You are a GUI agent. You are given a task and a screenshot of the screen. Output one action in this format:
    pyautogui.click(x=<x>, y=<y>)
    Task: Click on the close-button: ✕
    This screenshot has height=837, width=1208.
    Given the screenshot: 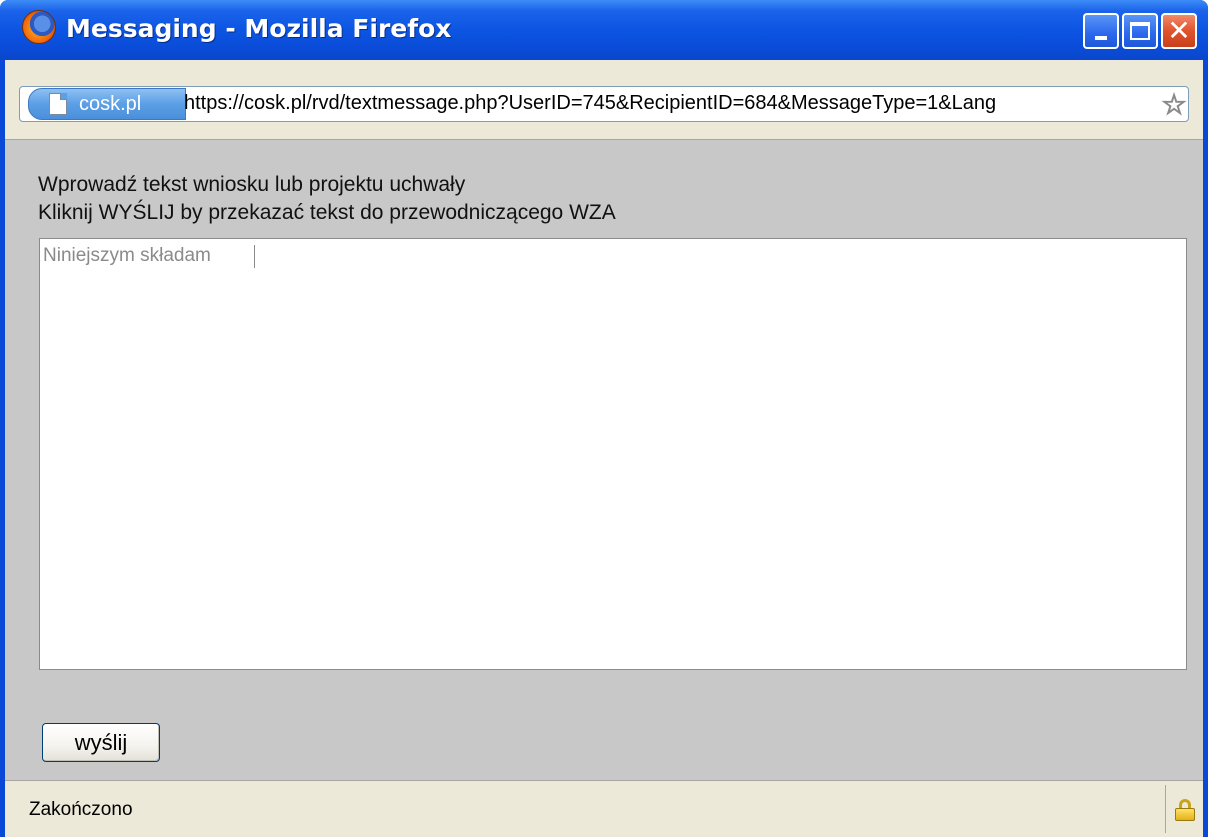 What is the action you would take?
    pyautogui.click(x=1179, y=31)
    